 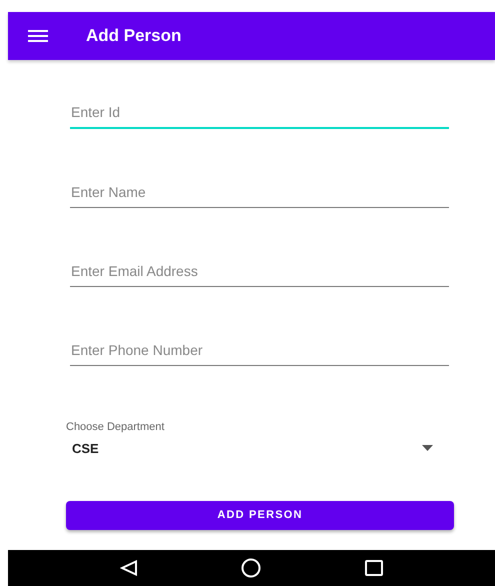 I want to click on department-dropdown: CSE, so click(x=255, y=448).